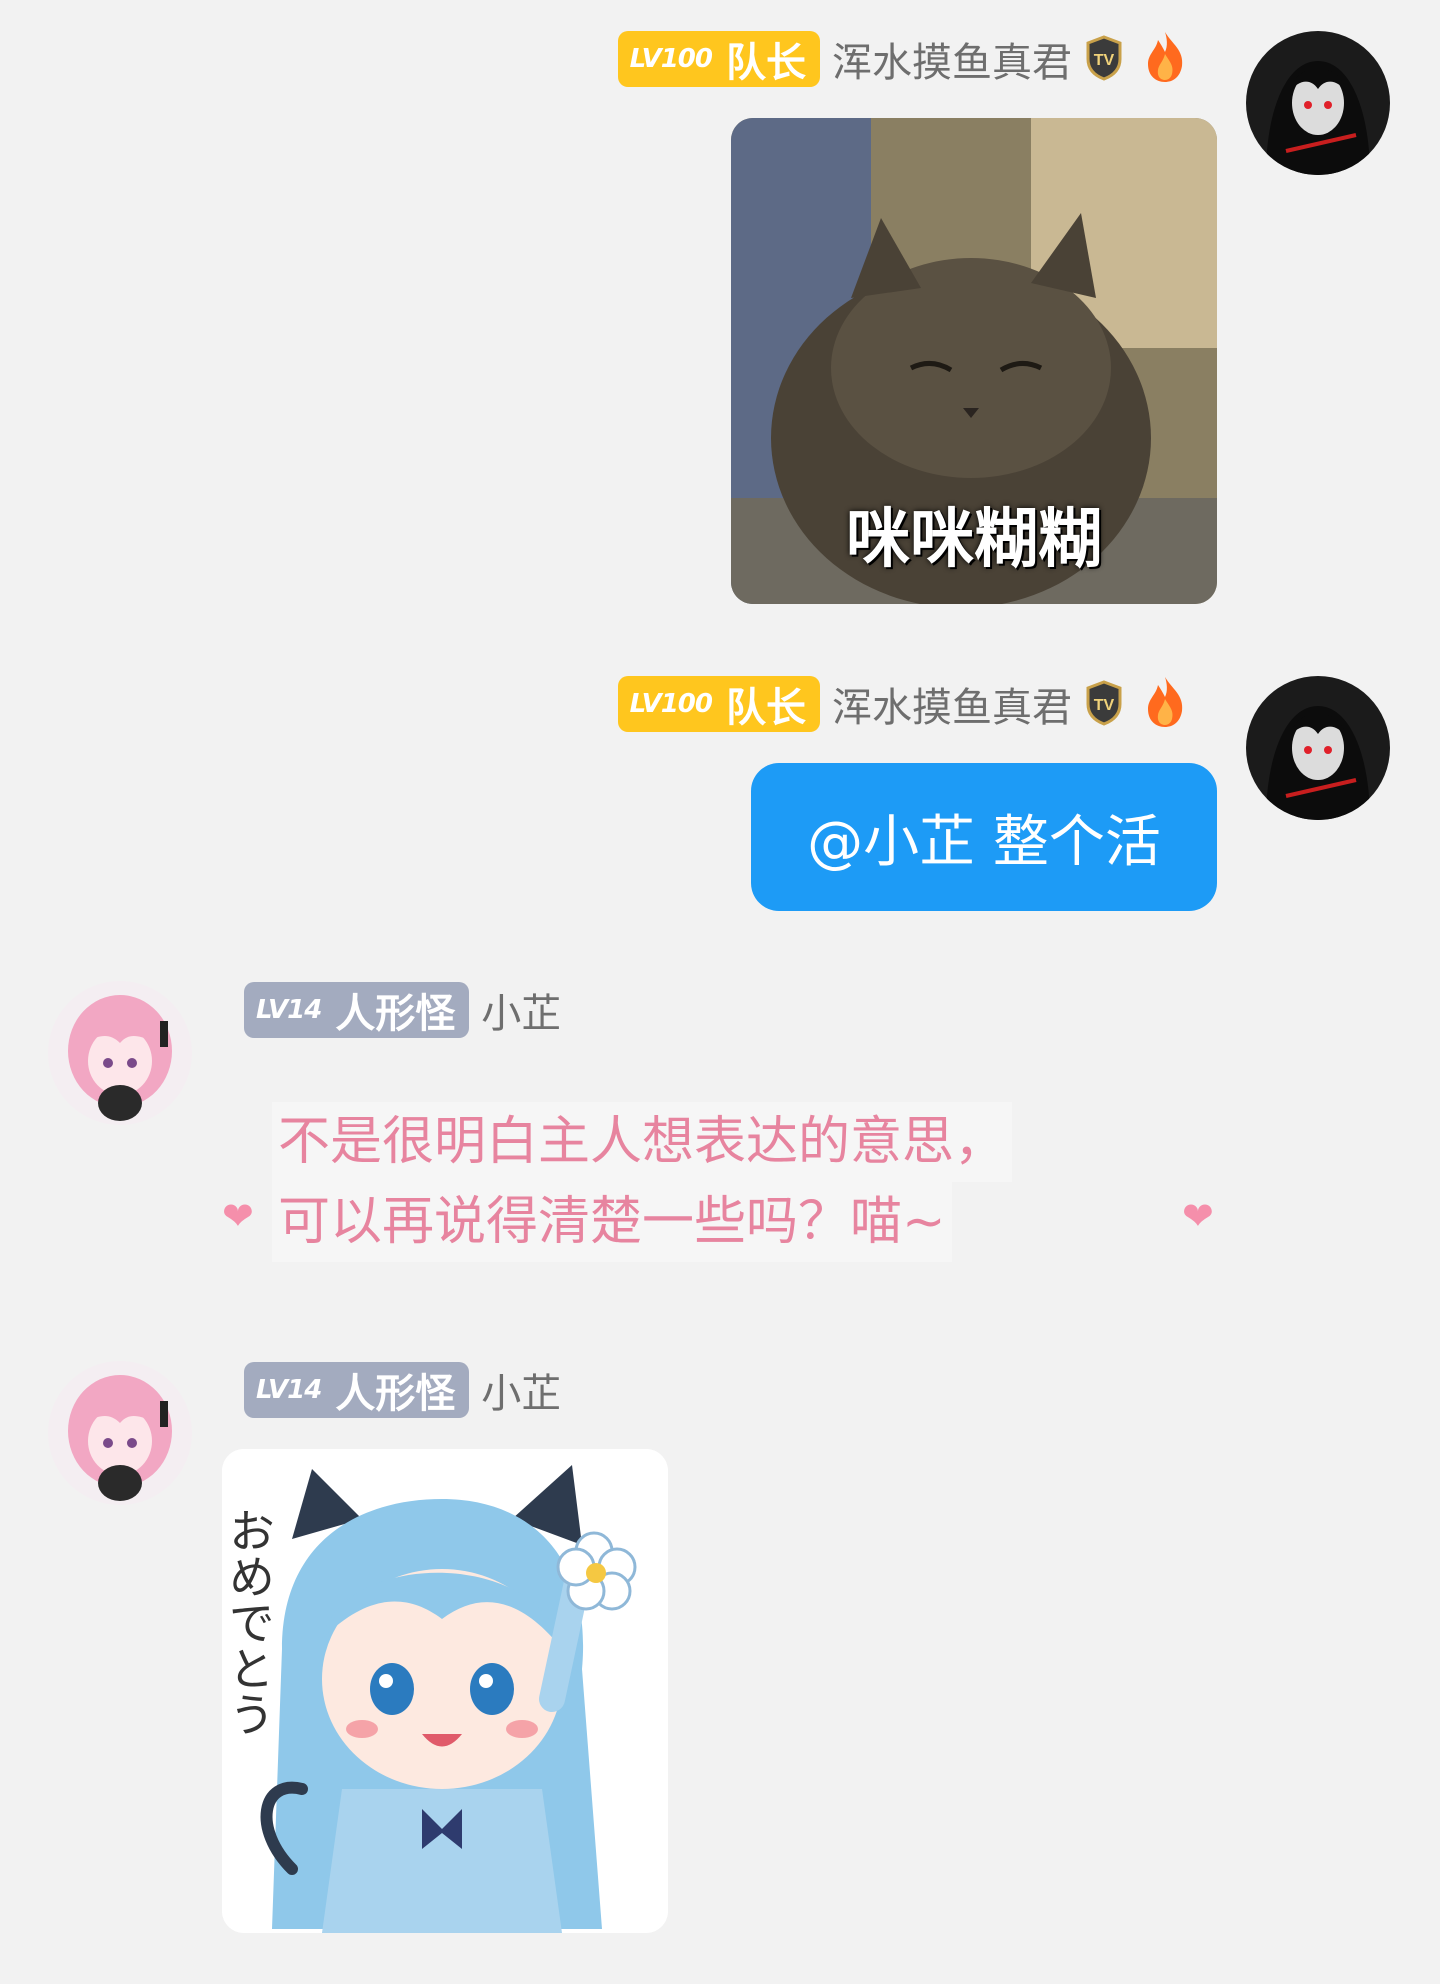  What do you see at coordinates (249, 1622) in the screenshot?
I see `sticker-caption: おめでとう` at bounding box center [249, 1622].